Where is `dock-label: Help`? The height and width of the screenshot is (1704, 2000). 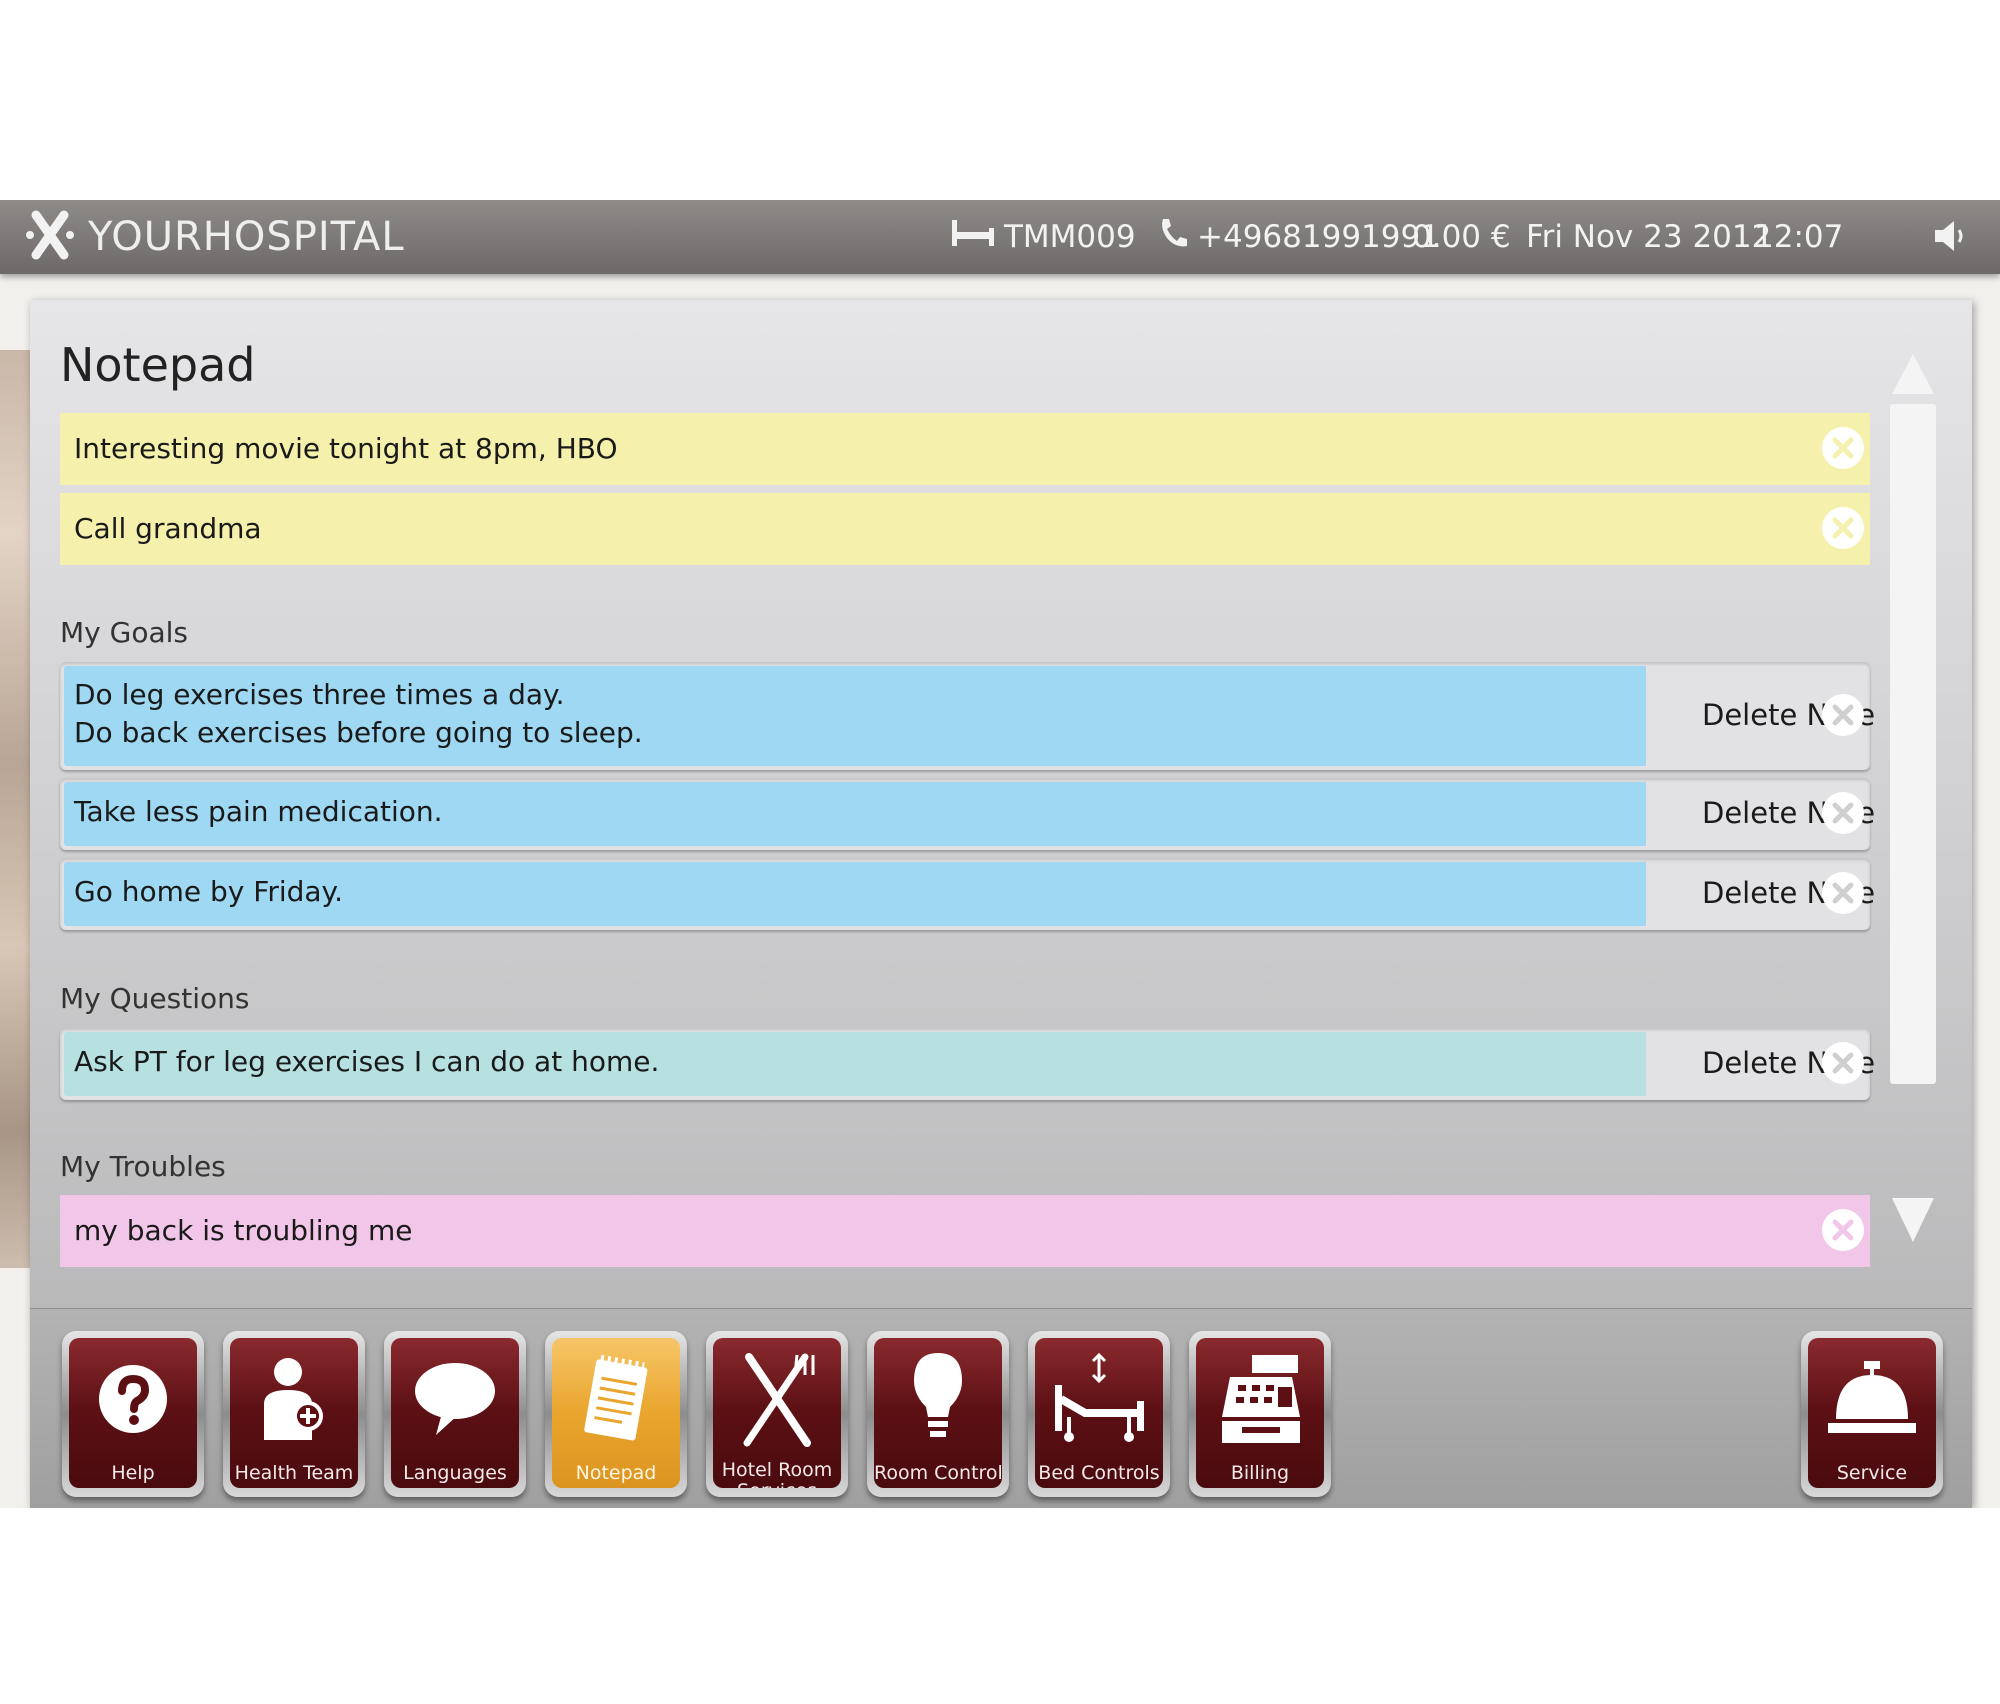 dock-label: Help is located at coordinates (133, 1473).